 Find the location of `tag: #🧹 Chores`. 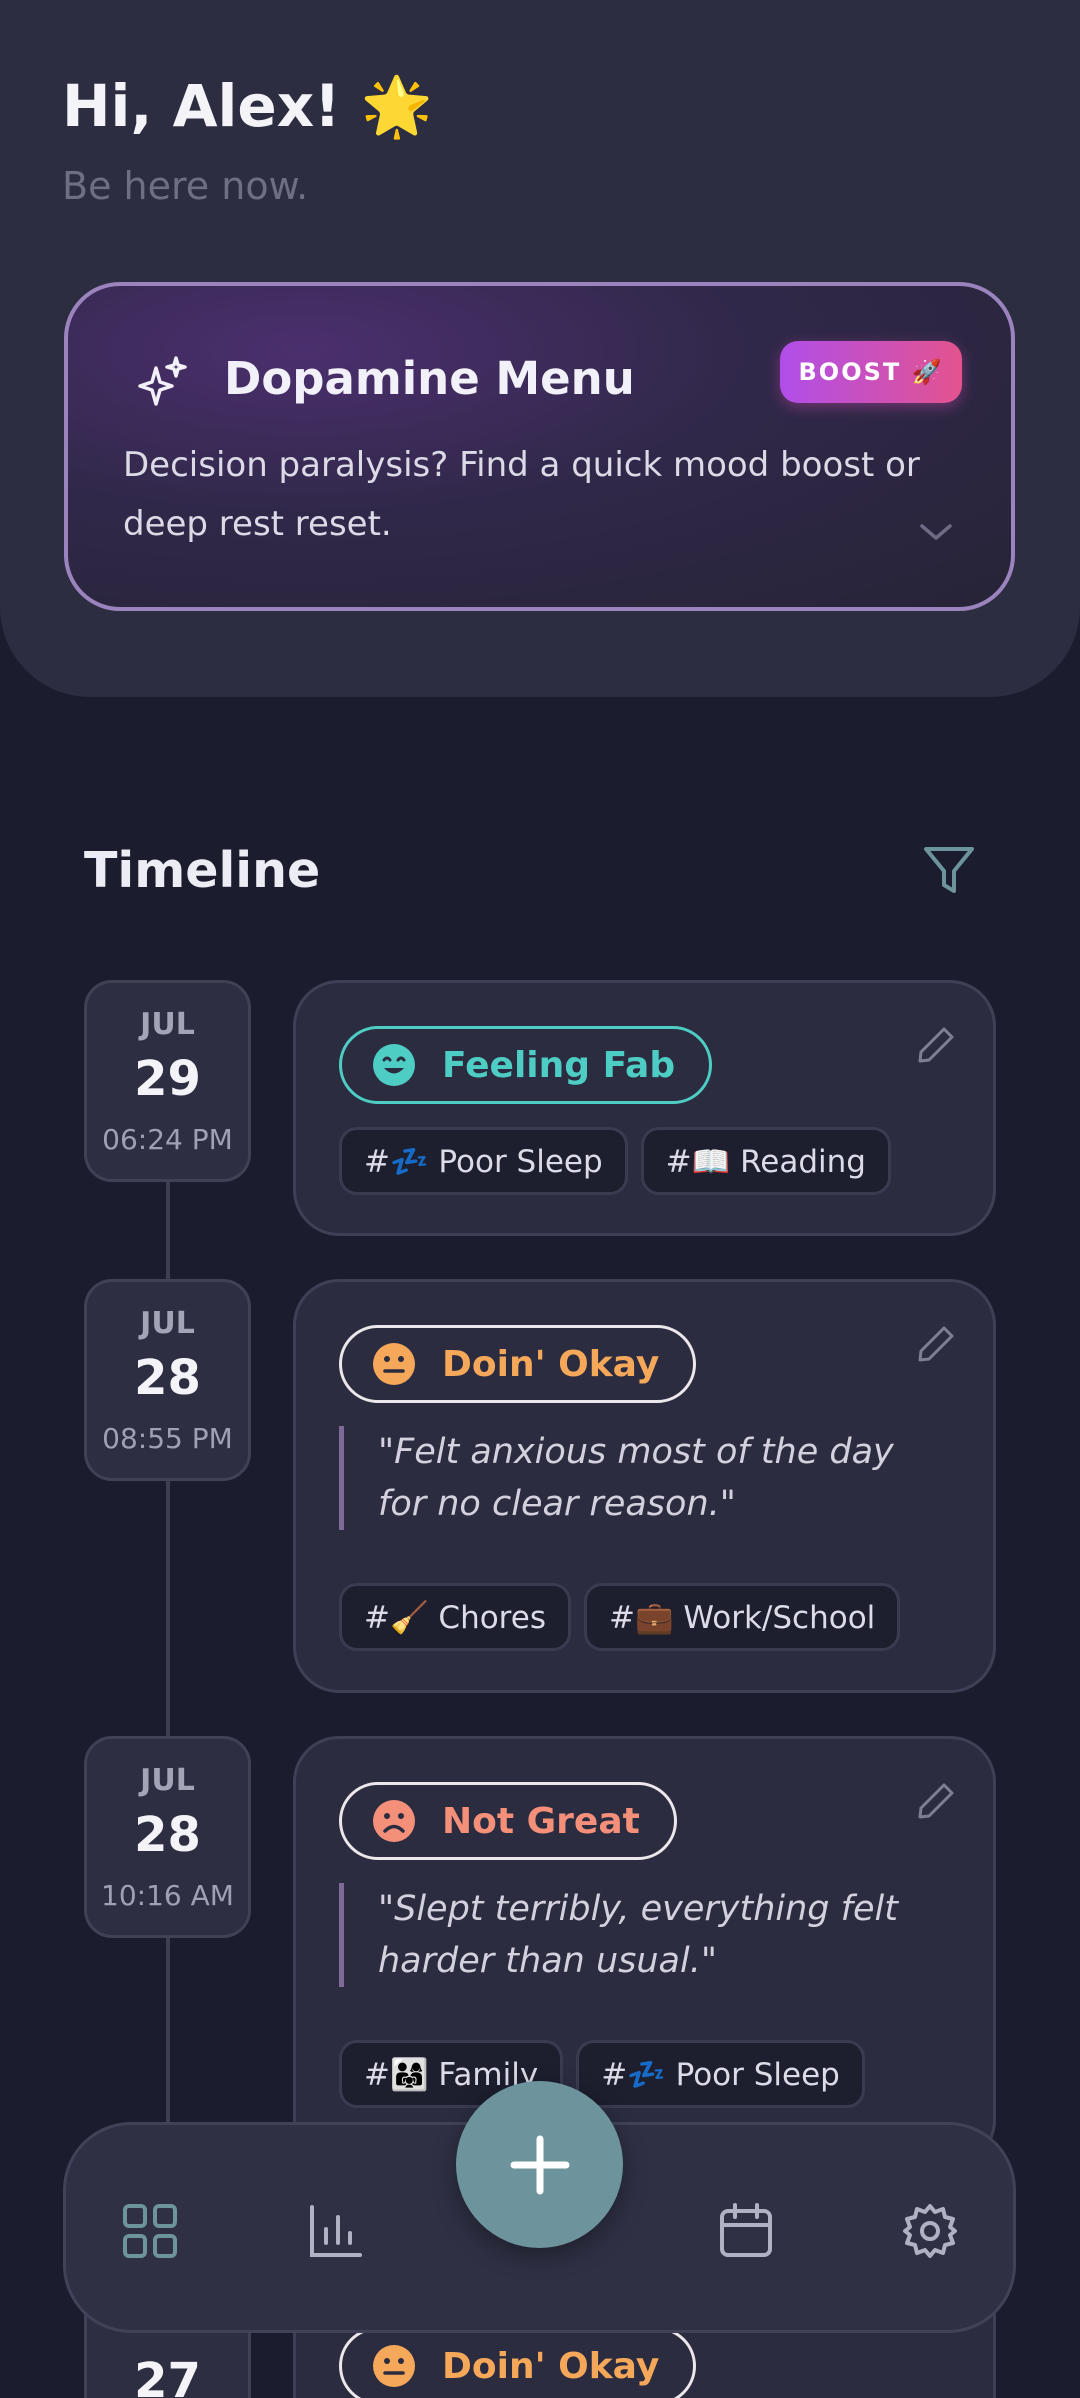

tag: #🧹 Chores is located at coordinates (455, 1617).